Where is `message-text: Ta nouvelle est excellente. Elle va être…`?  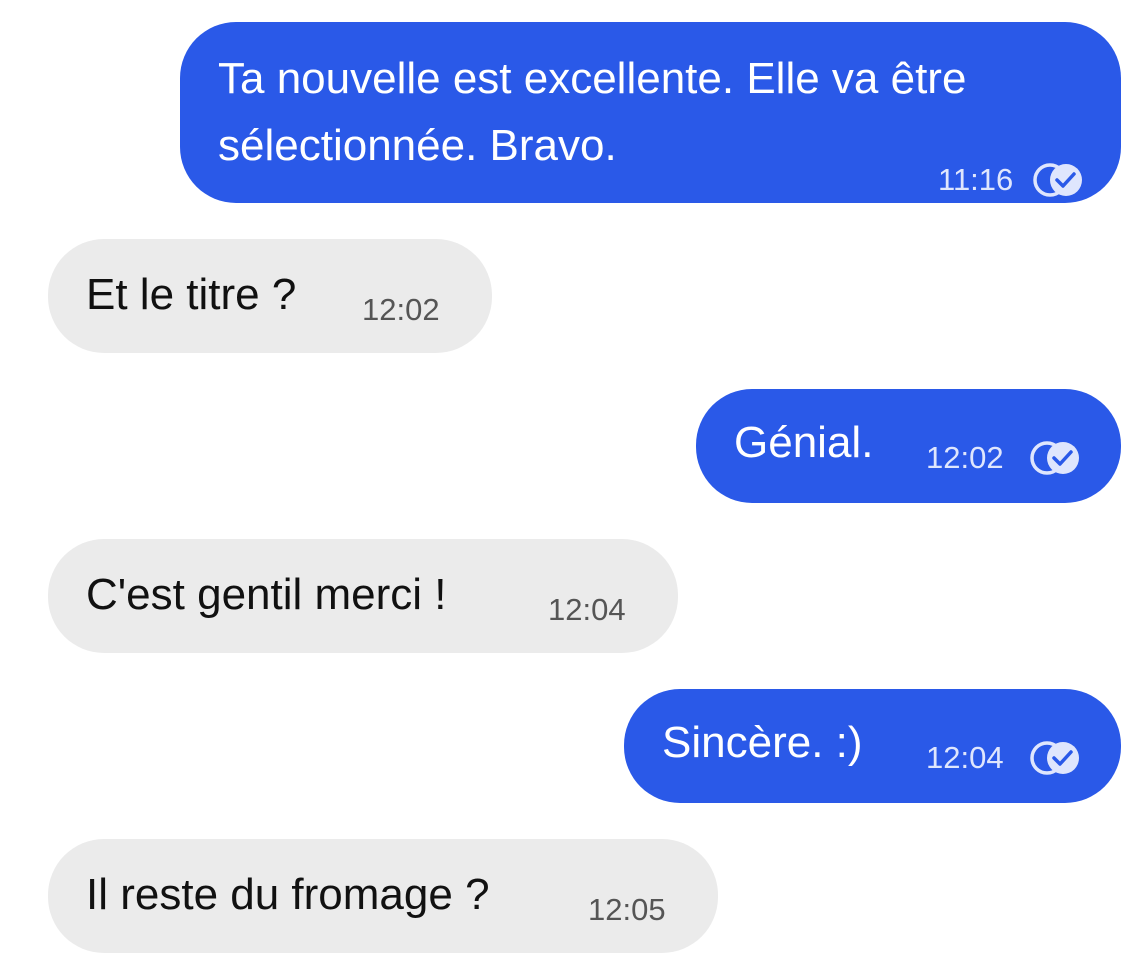
message-text: Ta nouvelle est excellente. Elle va être… is located at coordinates (592, 112).